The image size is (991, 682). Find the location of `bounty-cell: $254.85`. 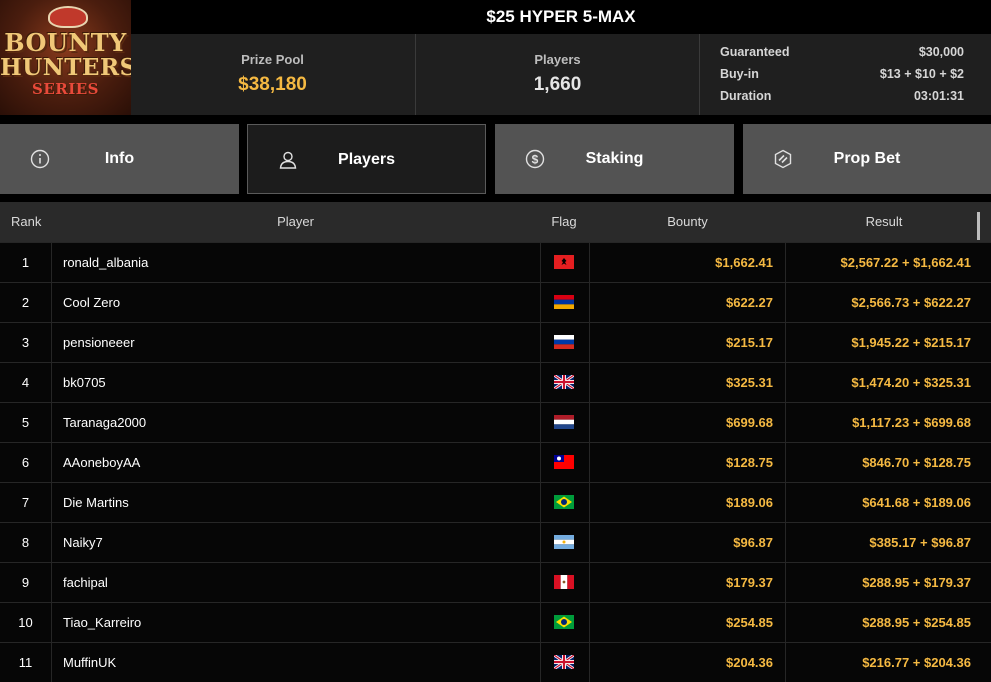

bounty-cell: $254.85 is located at coordinates (749, 622).